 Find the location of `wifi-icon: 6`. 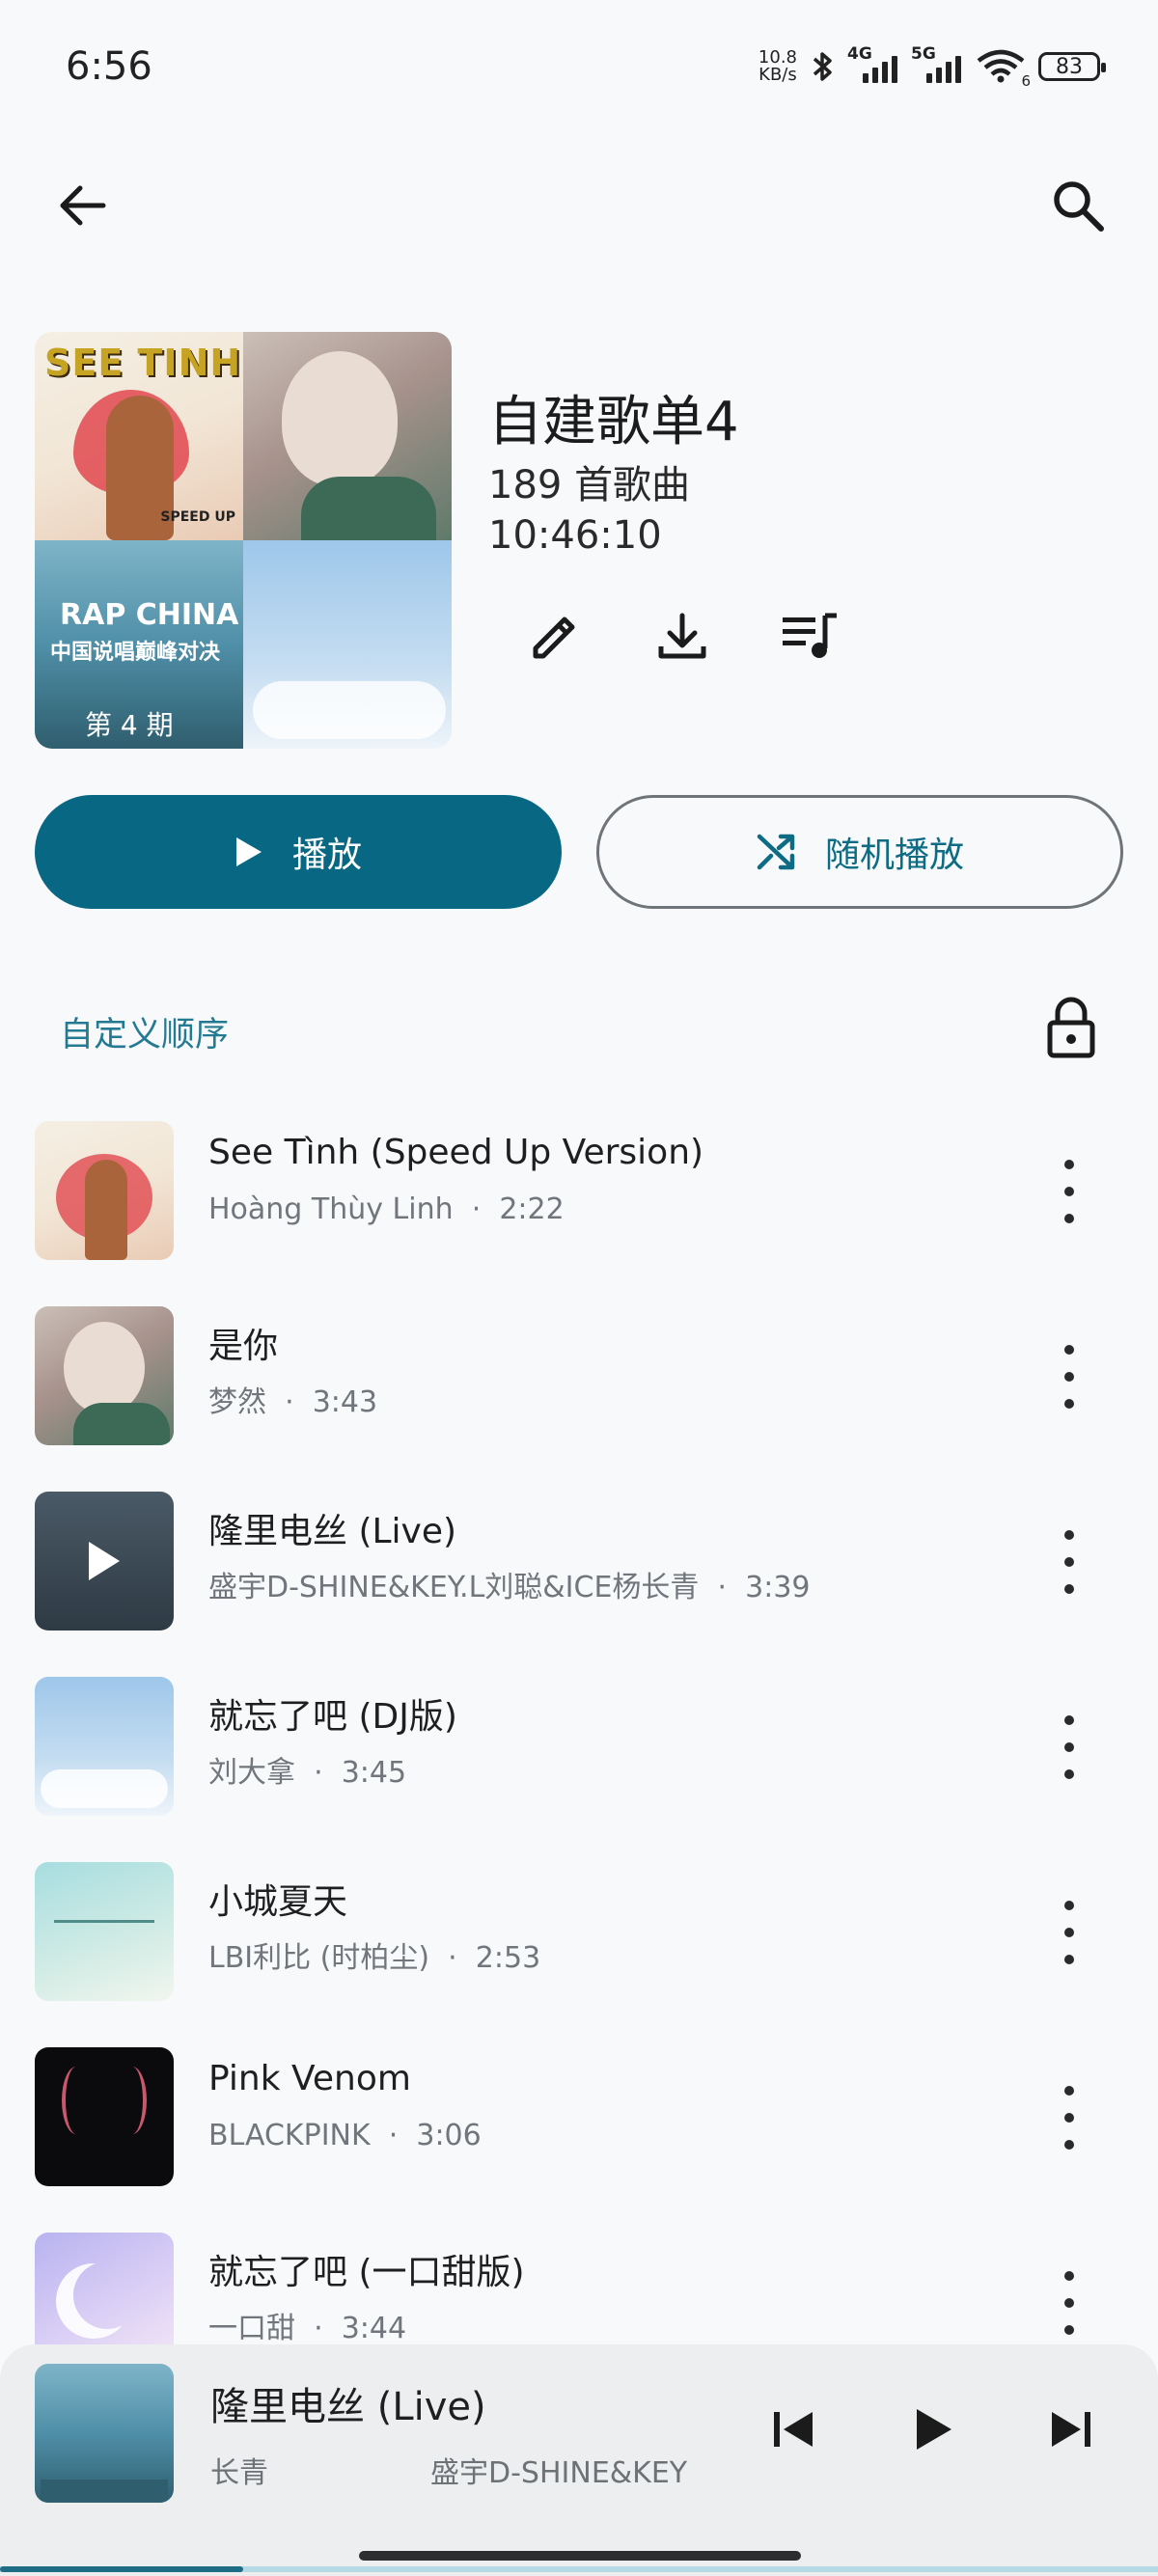

wifi-icon: 6 is located at coordinates (1004, 69).